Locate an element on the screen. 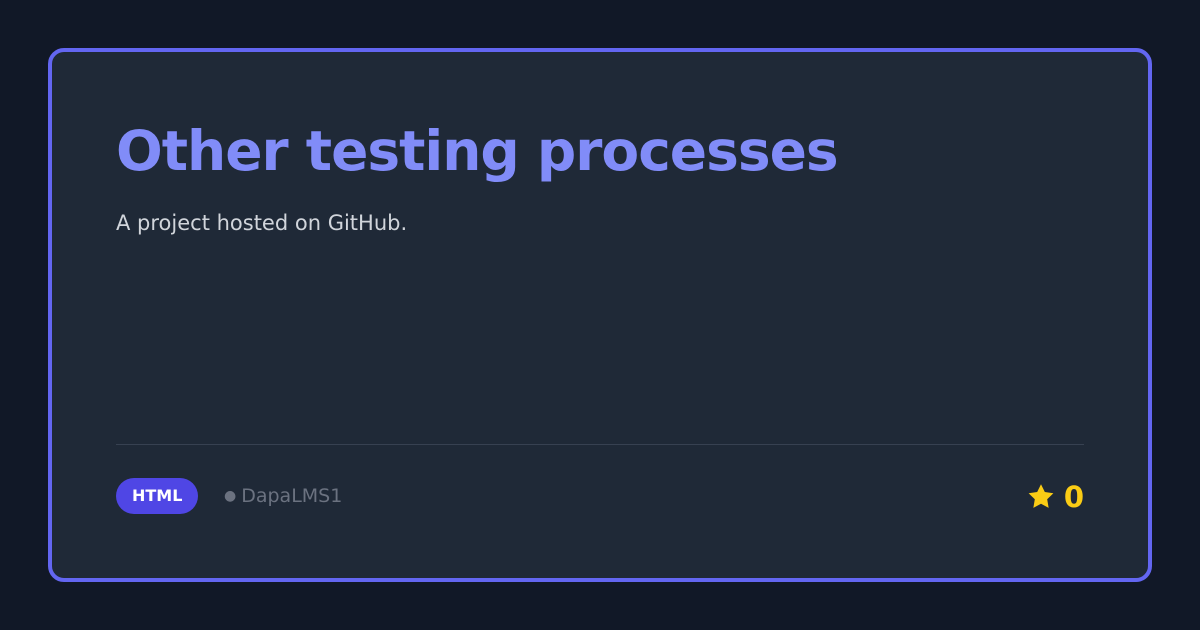 The height and width of the screenshot is (630, 1200). star-count-group: 0 is located at coordinates (1055, 497).